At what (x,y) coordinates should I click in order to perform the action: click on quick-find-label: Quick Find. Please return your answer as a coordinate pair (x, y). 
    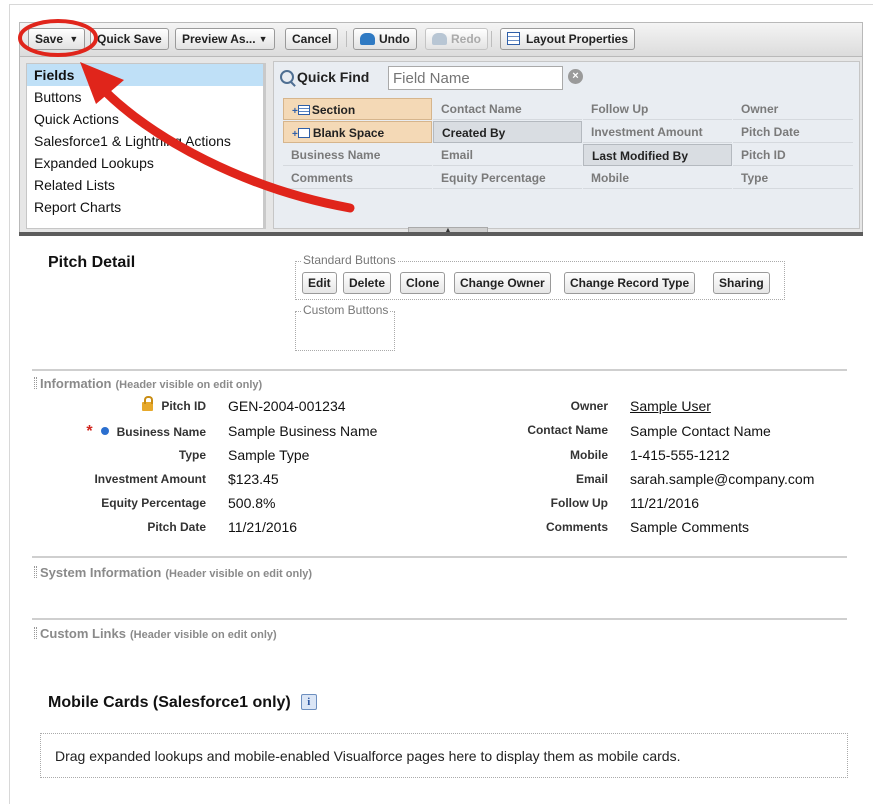
    Looking at the image, I should click on (324, 77).